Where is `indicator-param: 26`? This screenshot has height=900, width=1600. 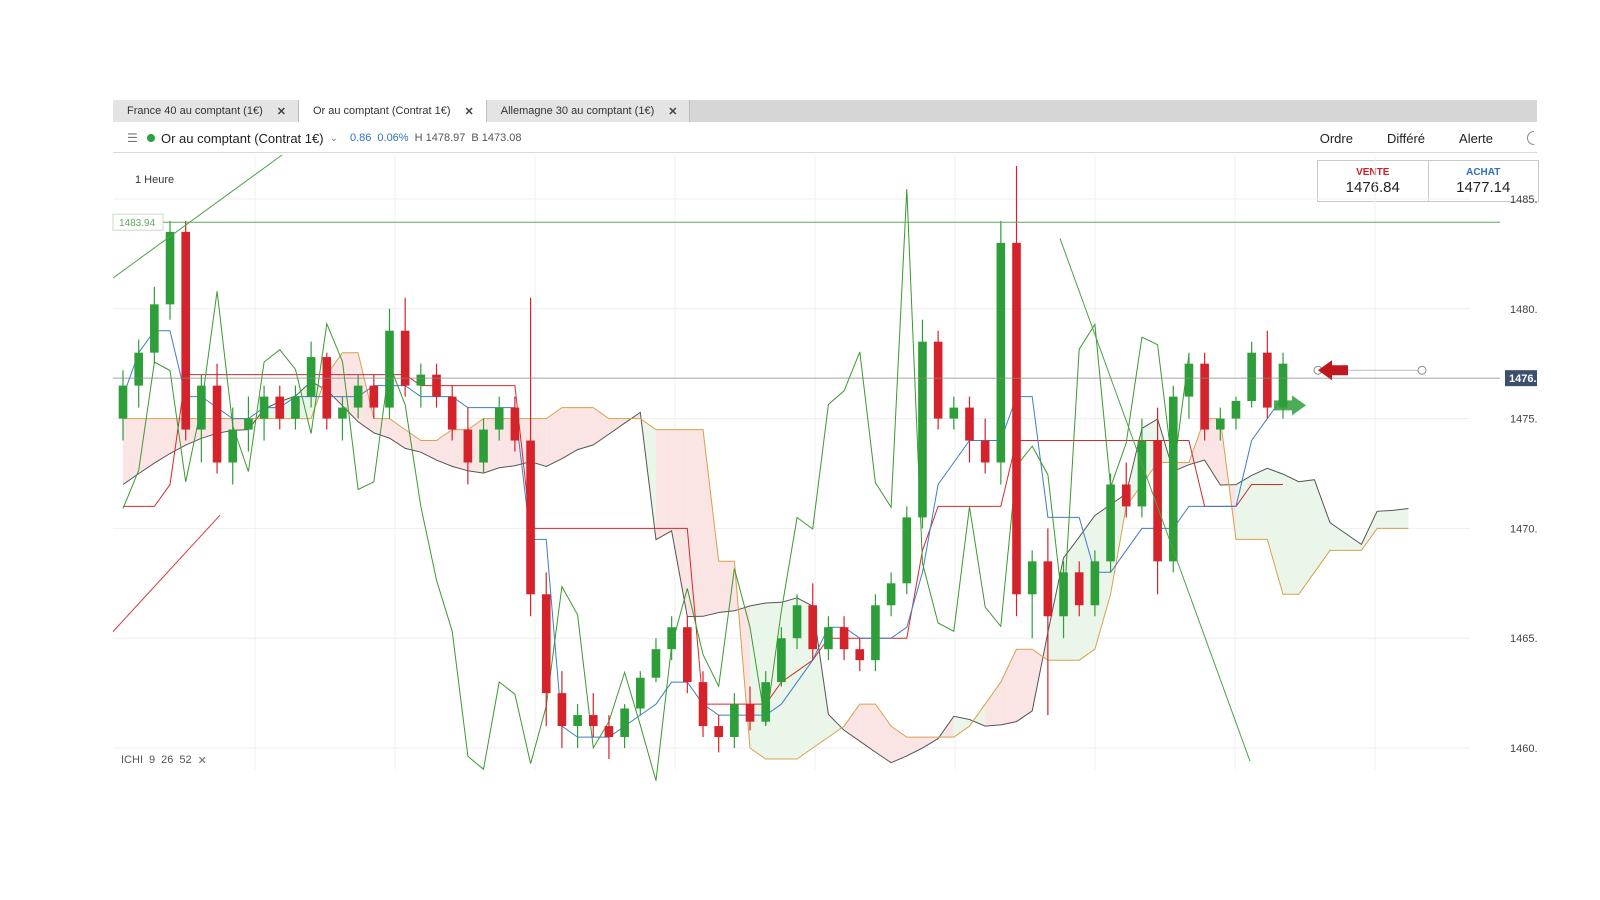
indicator-param: 26 is located at coordinates (167, 760).